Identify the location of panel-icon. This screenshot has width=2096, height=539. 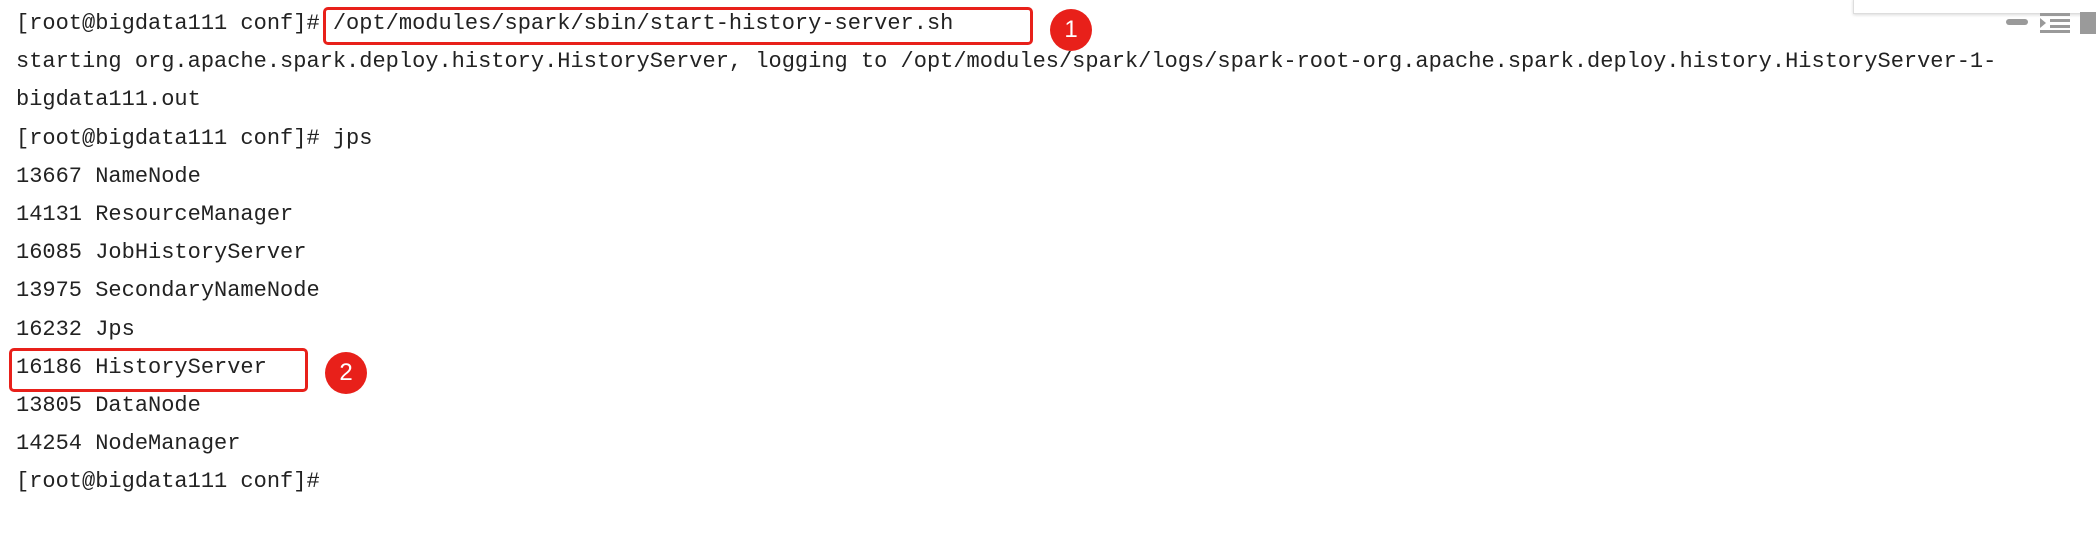
(2088, 23).